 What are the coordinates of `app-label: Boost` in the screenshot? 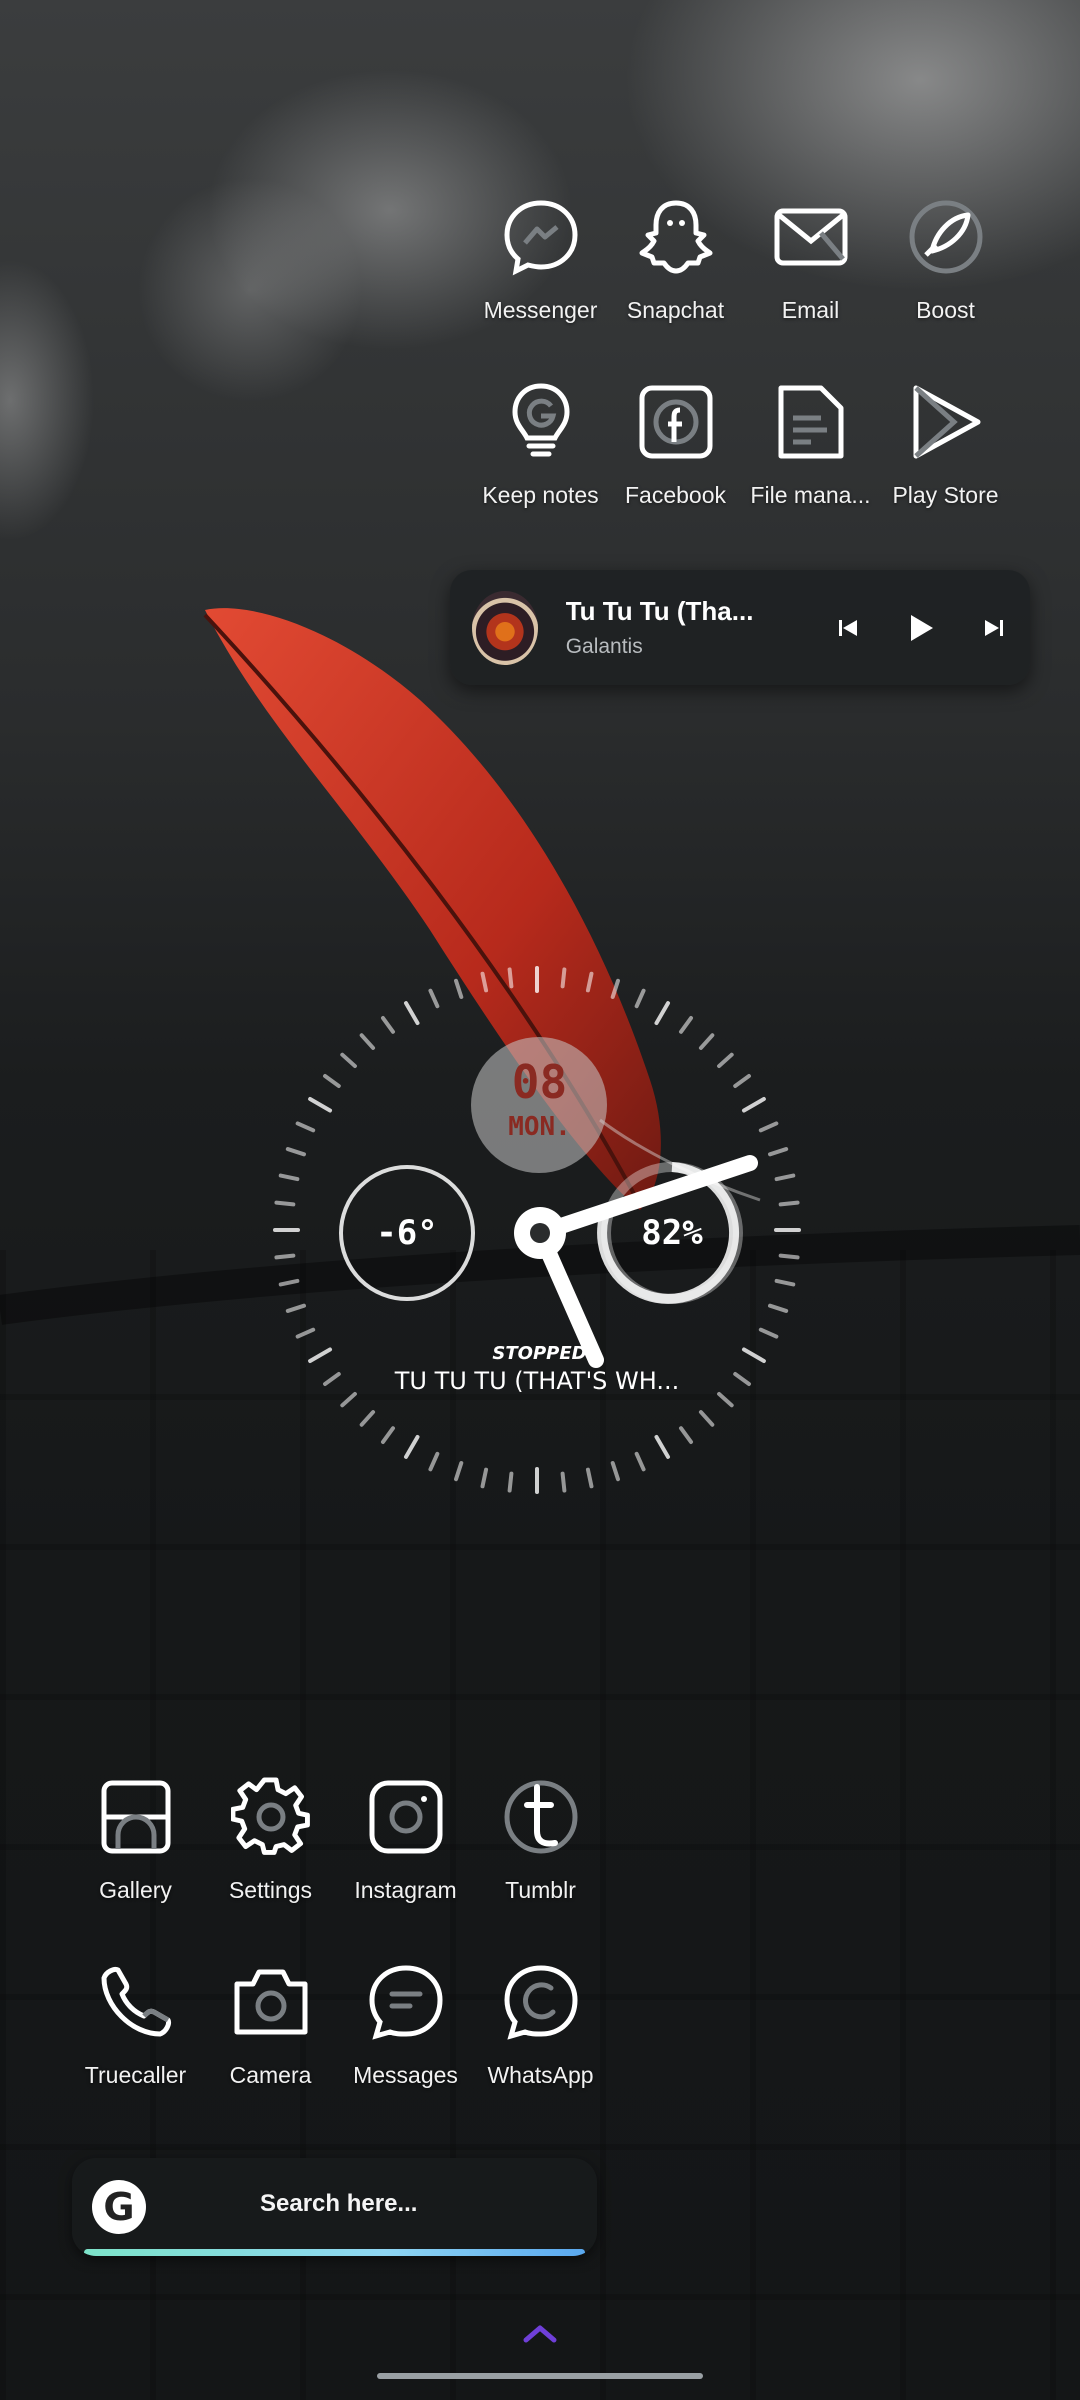 It's located at (945, 310).